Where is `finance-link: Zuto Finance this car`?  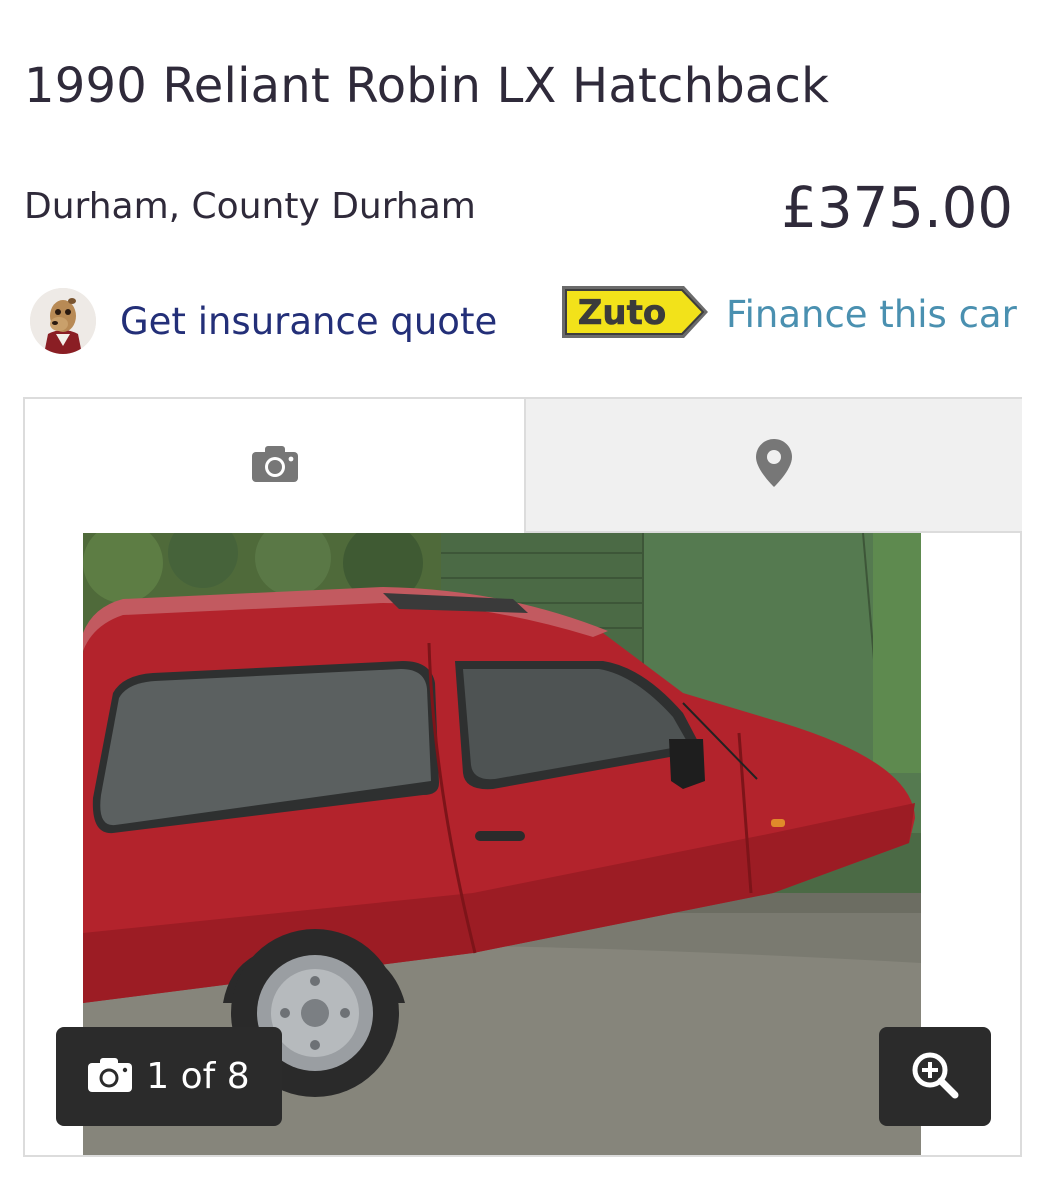
finance-link: Zuto Finance this car is located at coordinates (788, 314).